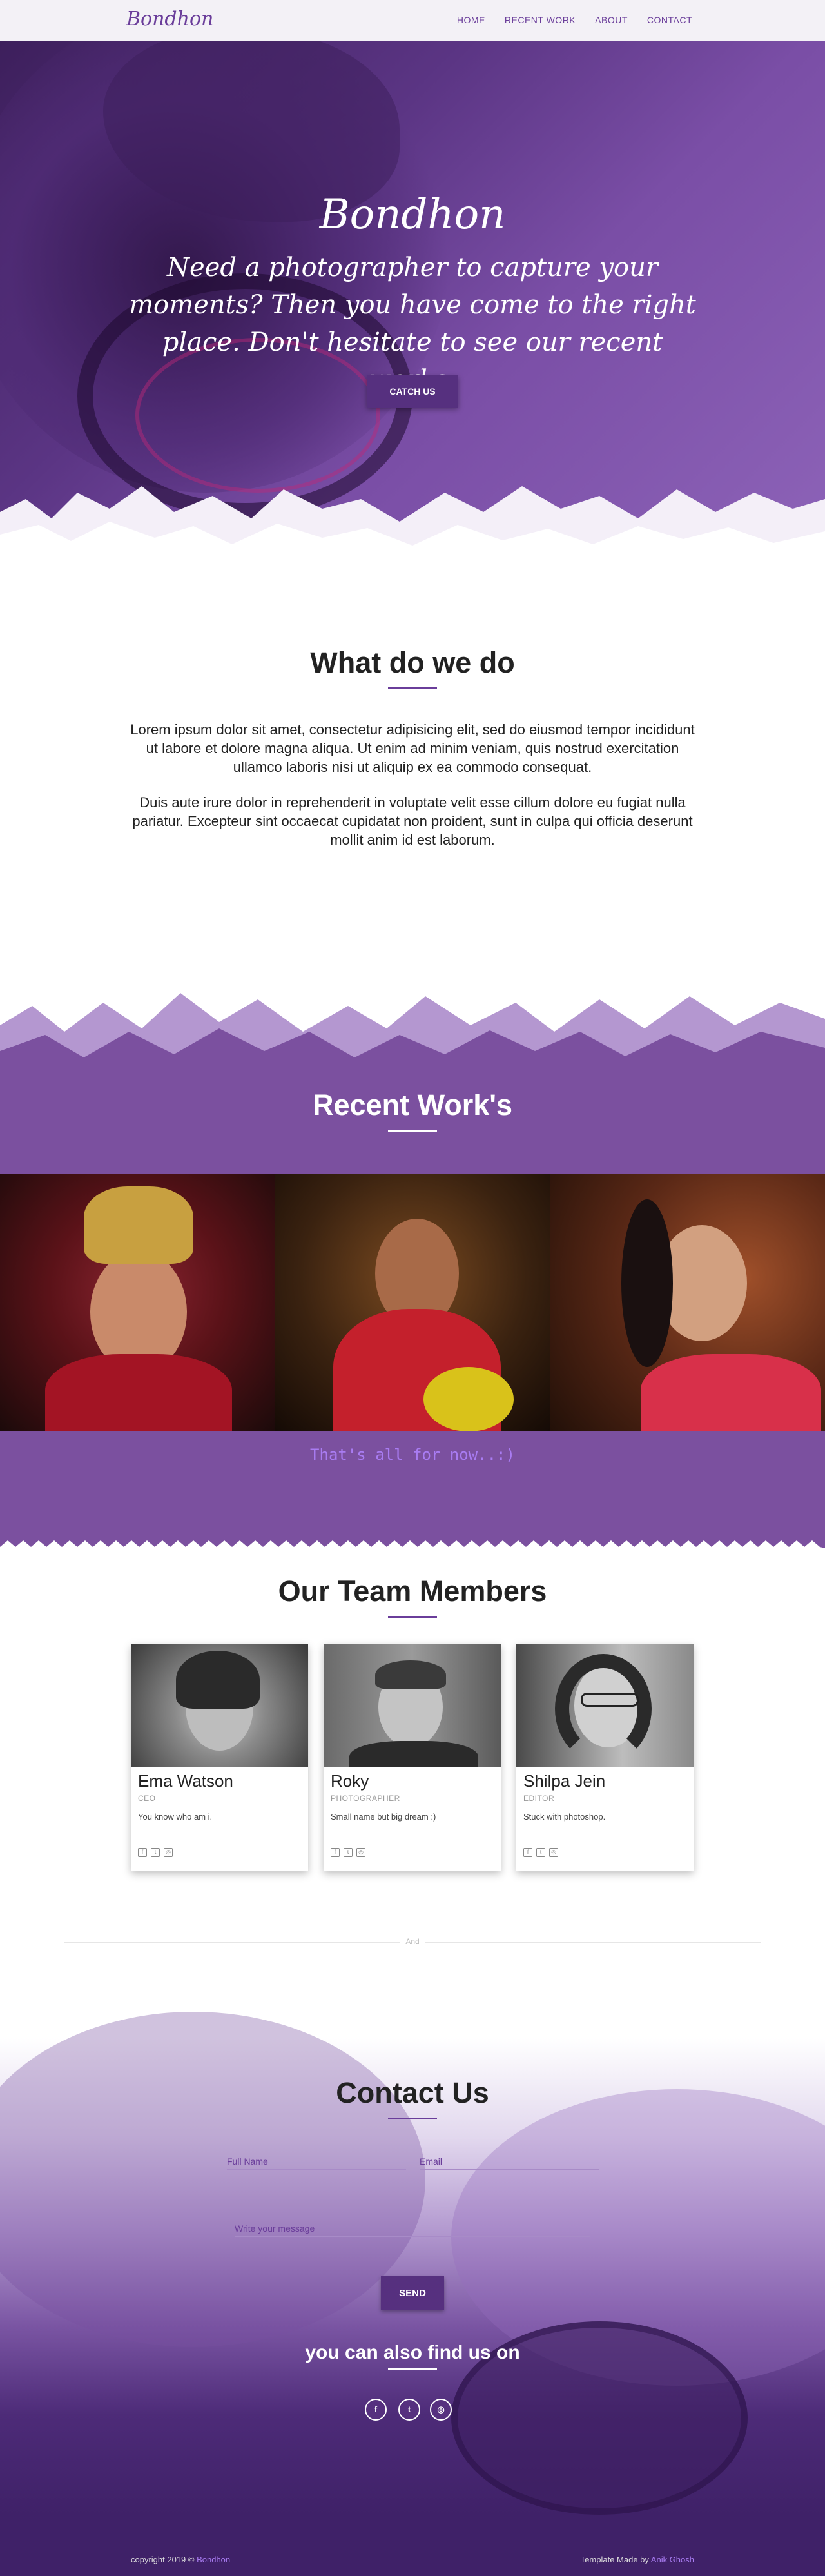 This screenshot has height=2576, width=825. What do you see at coordinates (412, 525) in the screenshot?
I see `torn-paper-edge` at bounding box center [412, 525].